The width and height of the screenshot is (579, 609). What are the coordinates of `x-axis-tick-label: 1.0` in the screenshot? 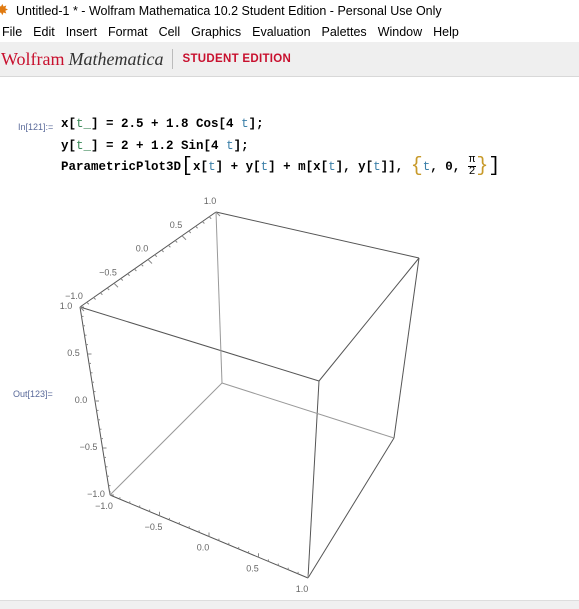 It's located at (302, 589).